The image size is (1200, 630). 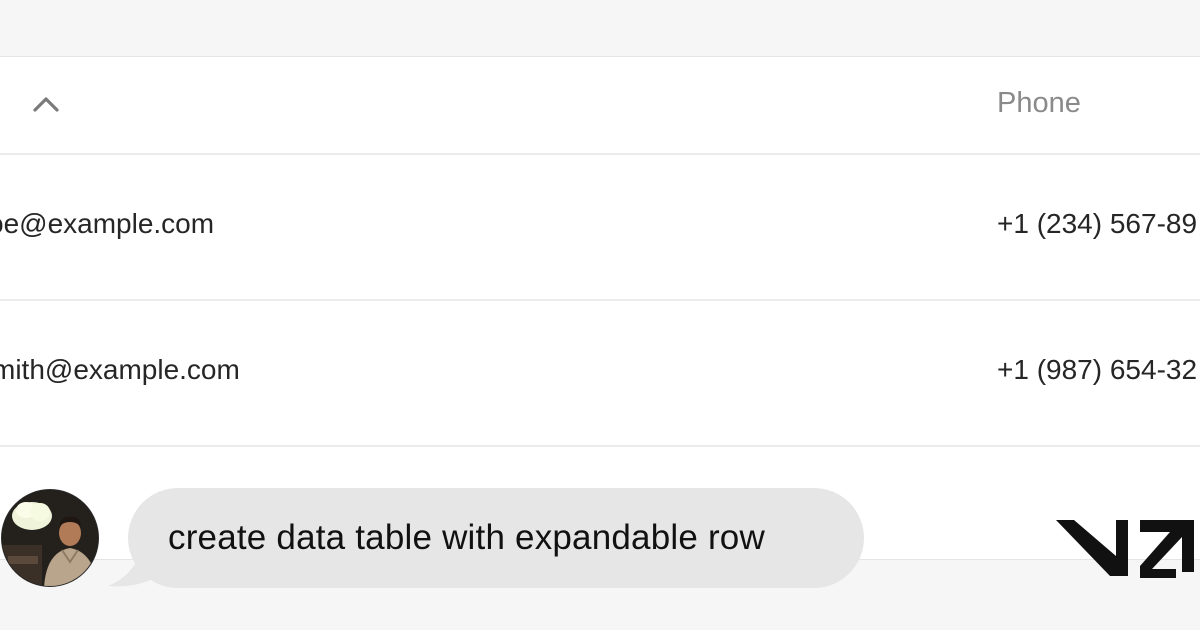 I want to click on chat-message: create data table with expandable row, so click(x=466, y=537).